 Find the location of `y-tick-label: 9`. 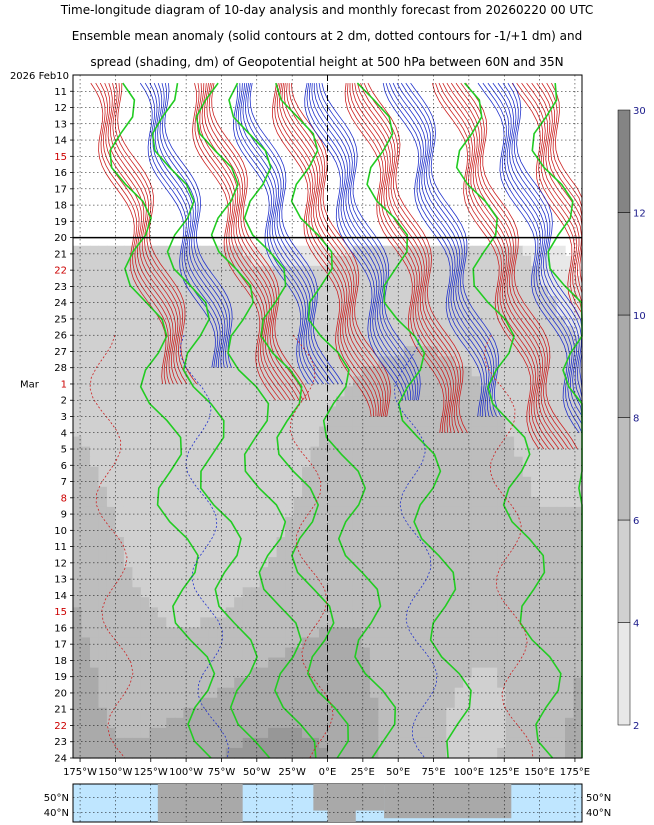

y-tick-label: 9 is located at coordinates (64, 515).